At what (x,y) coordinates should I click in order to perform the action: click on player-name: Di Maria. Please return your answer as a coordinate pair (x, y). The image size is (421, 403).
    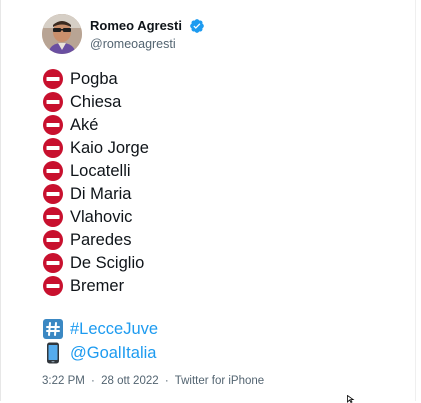
    Looking at the image, I should click on (101, 193).